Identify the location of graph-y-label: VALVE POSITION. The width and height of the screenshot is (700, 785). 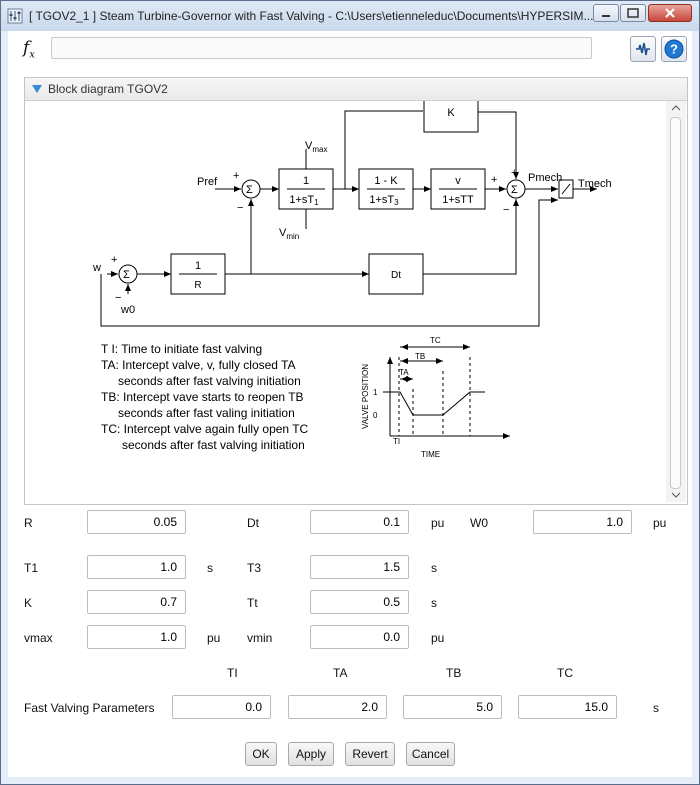
(365, 396).